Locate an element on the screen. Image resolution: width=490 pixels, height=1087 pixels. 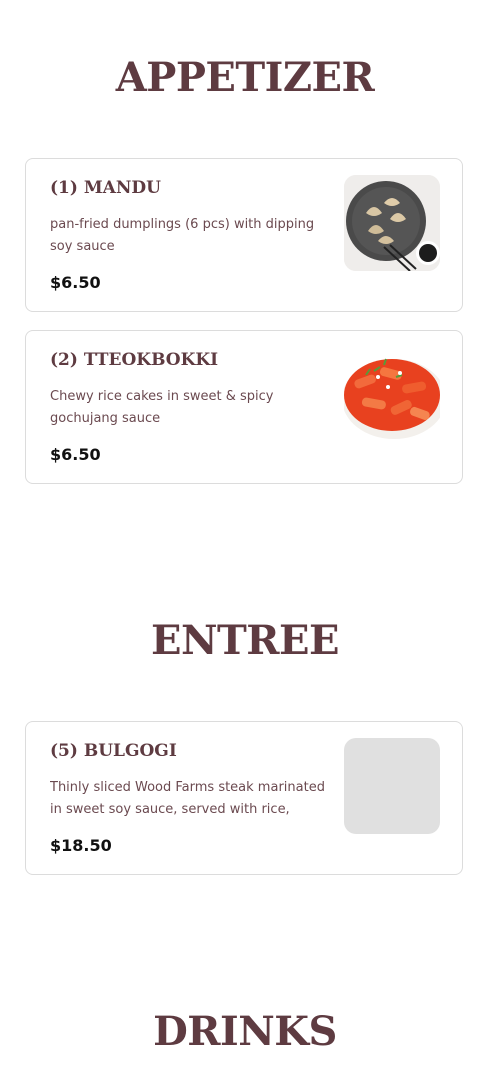
tteokbokki-photo-icon is located at coordinates (392, 395).